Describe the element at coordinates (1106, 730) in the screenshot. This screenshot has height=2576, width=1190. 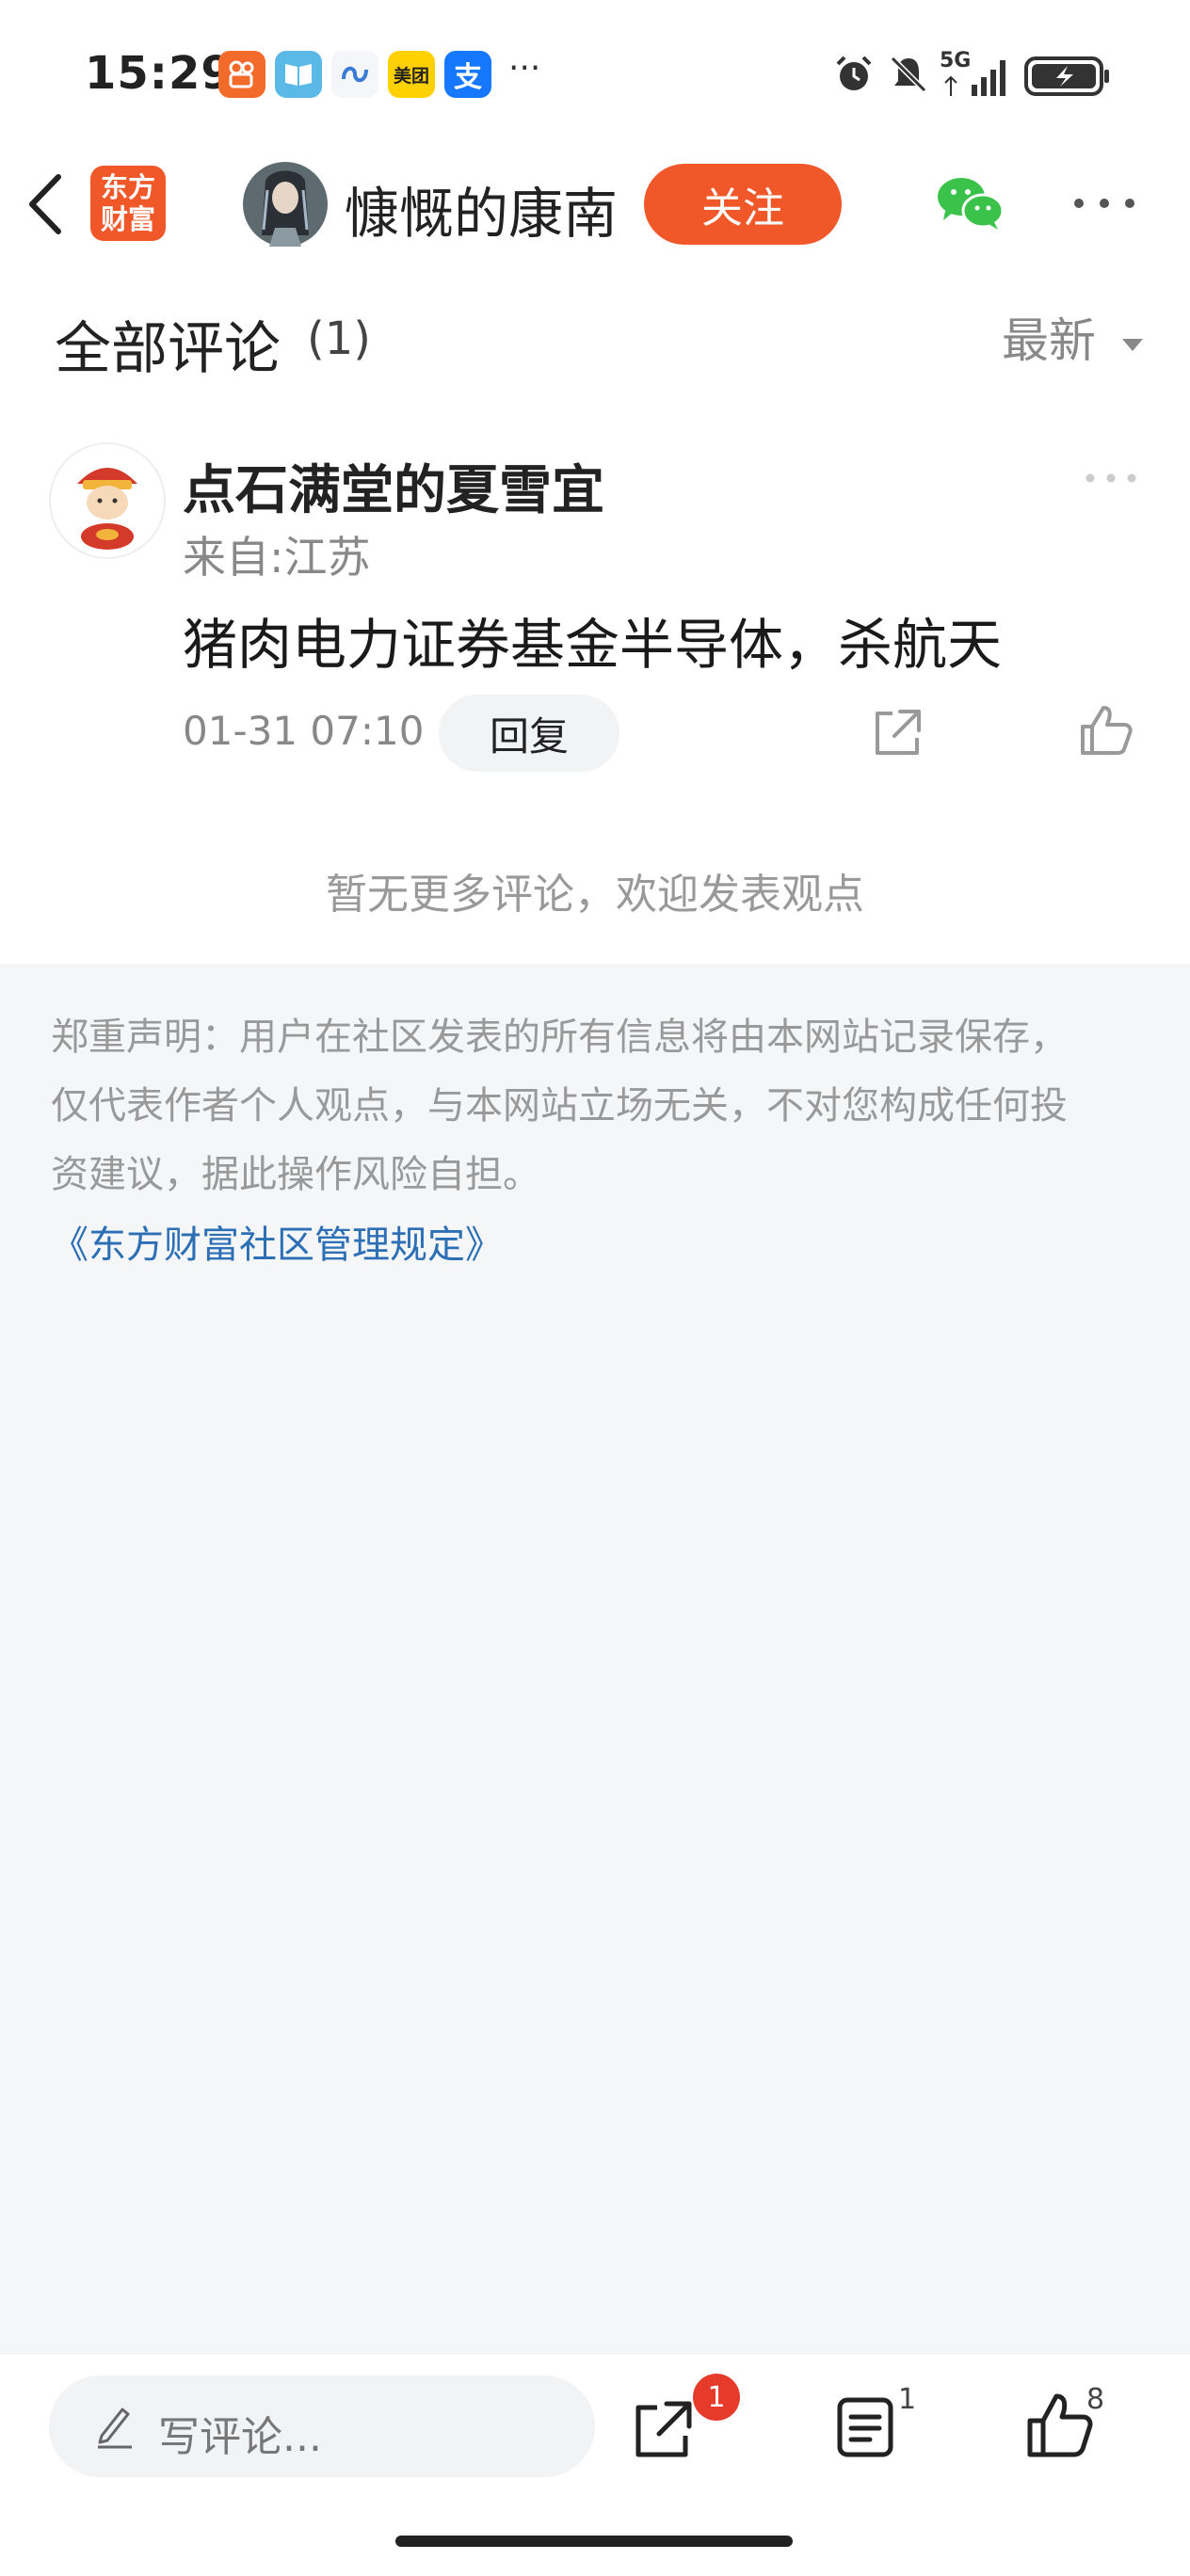
I see `like-icon` at that location.